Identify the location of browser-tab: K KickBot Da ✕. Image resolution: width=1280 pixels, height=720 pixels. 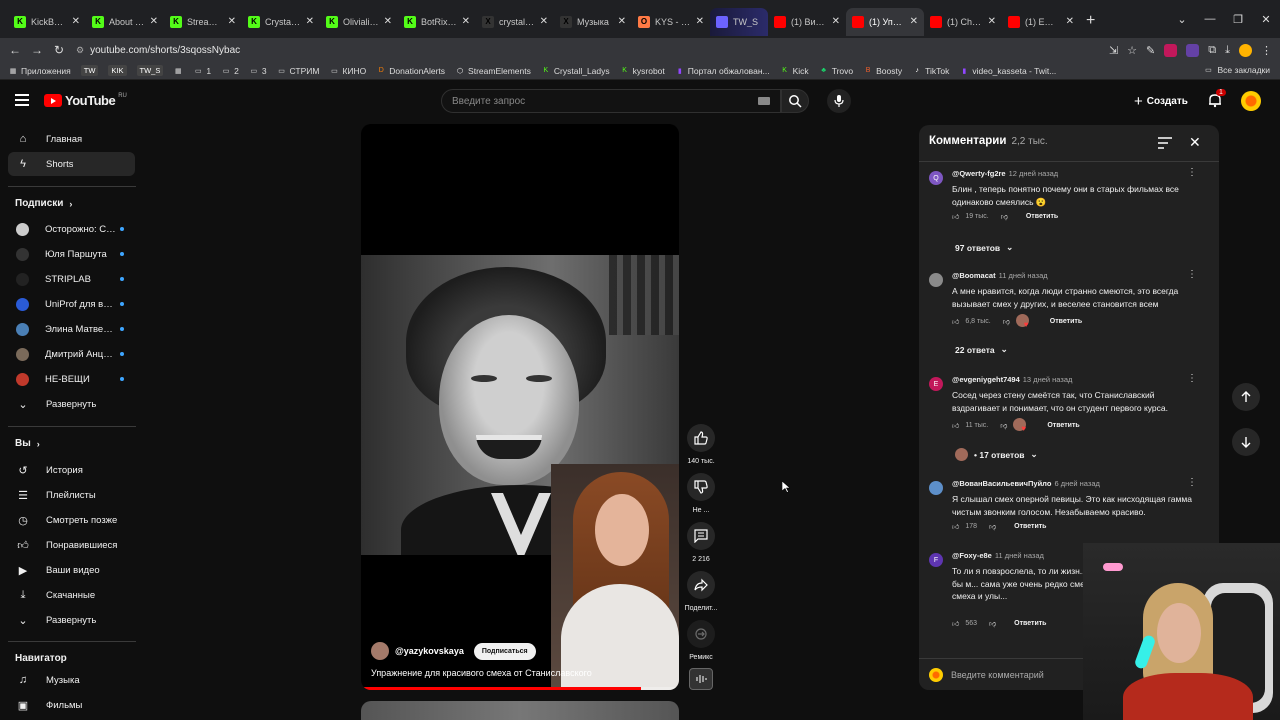
(47, 22).